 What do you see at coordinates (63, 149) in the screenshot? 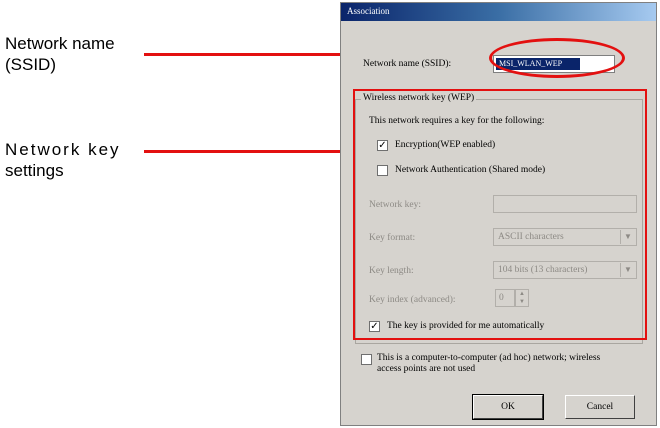
I see `callout-network-key-line1: Network key` at bounding box center [63, 149].